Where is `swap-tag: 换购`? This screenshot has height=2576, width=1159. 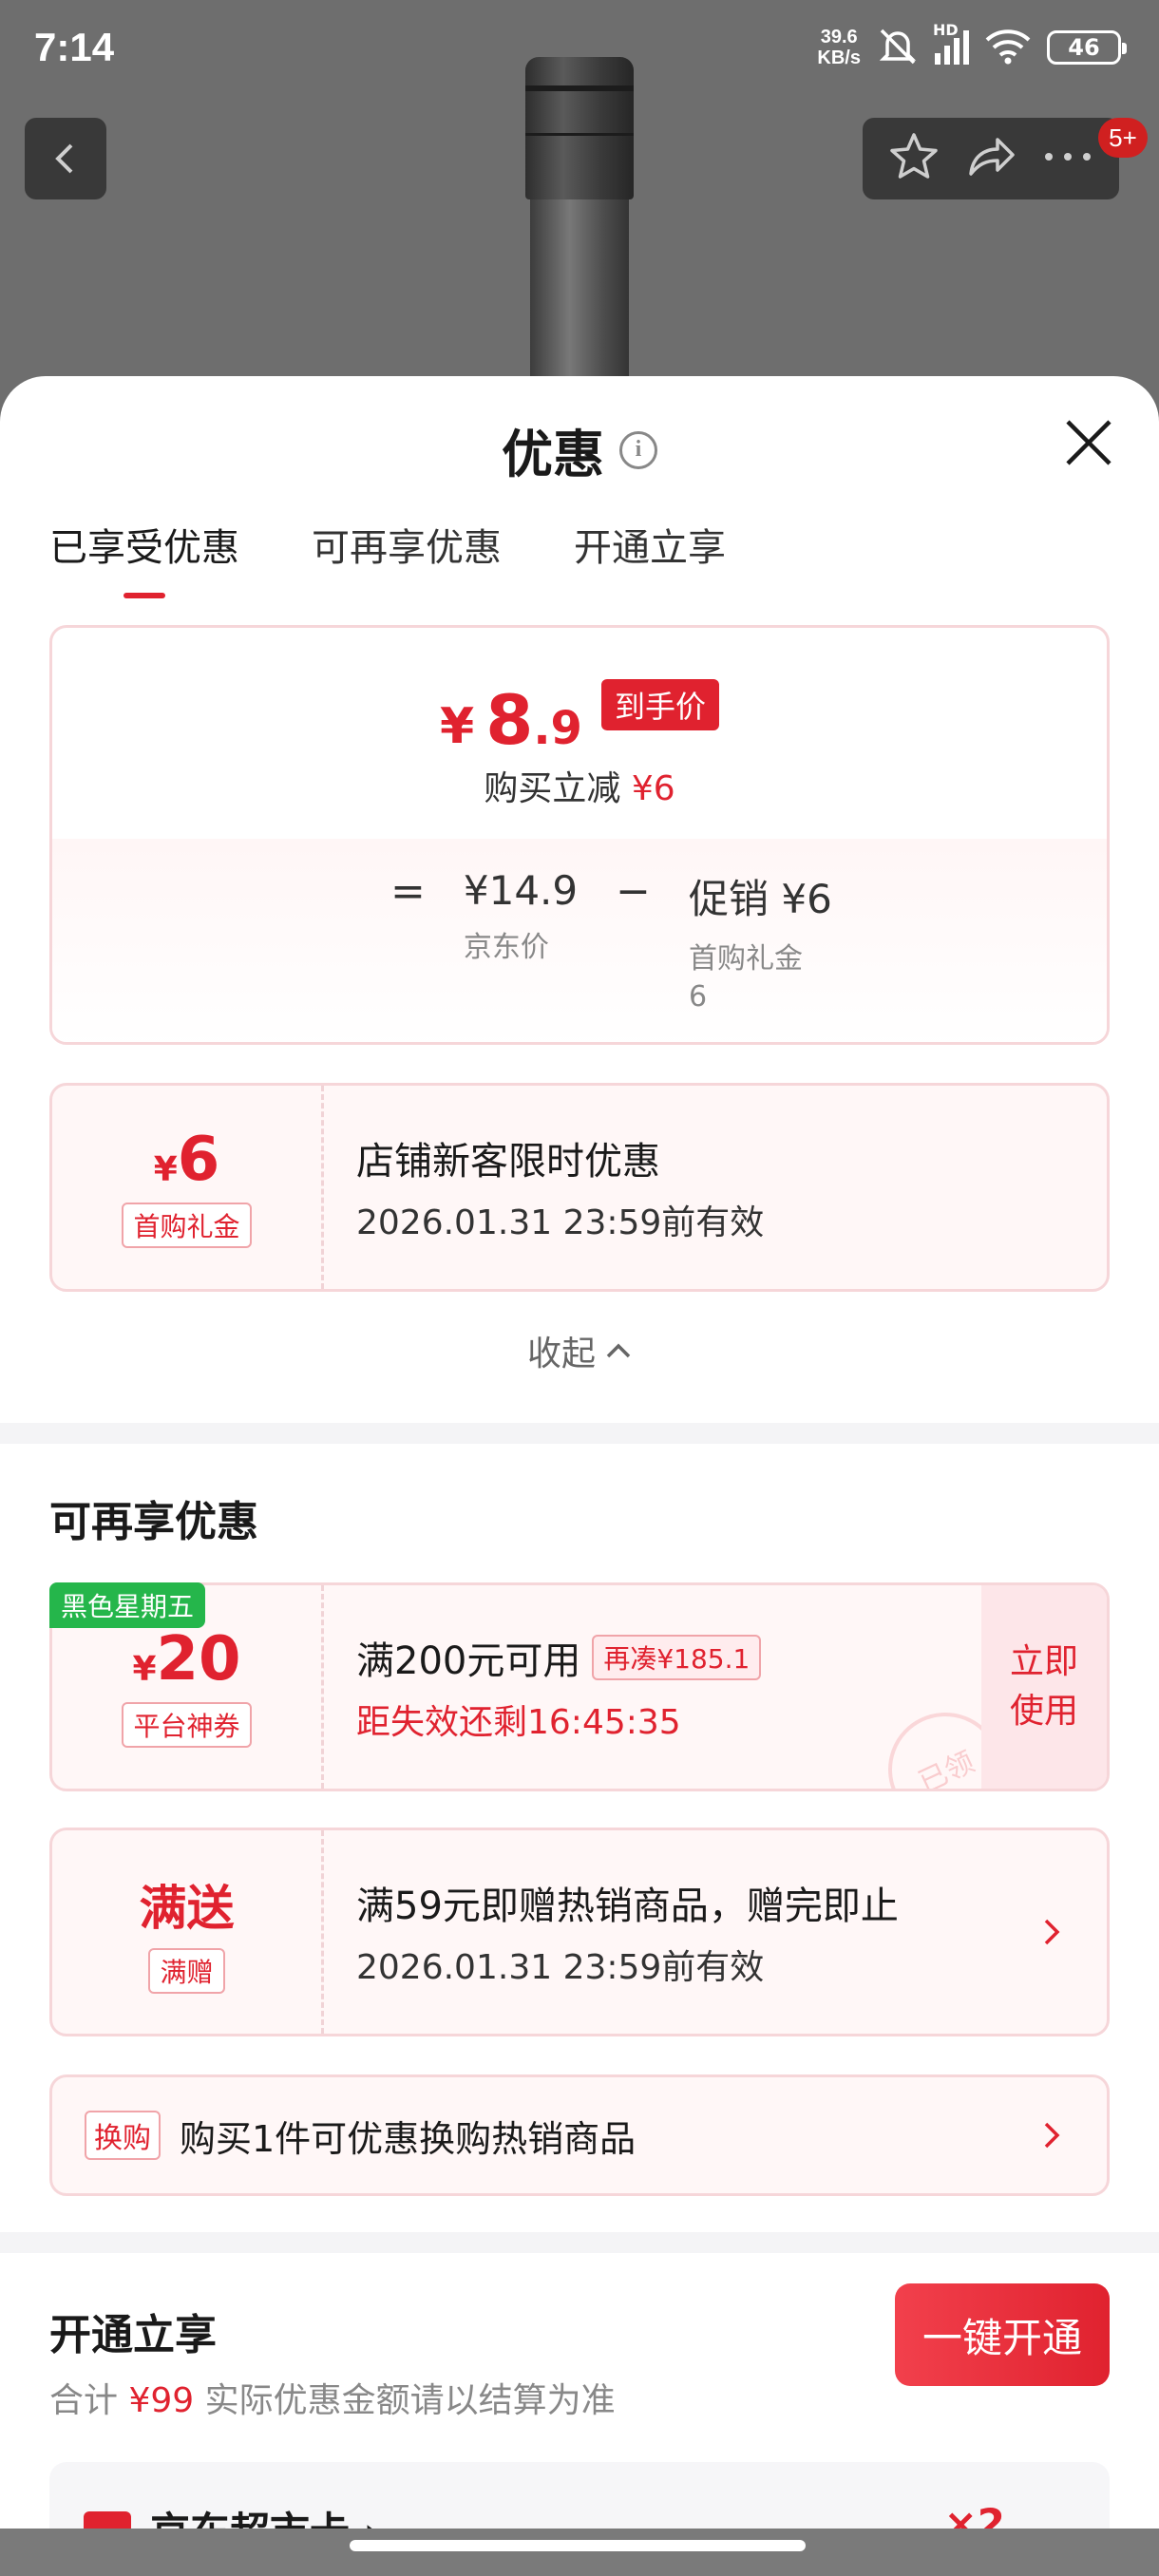 swap-tag: 换购 is located at coordinates (123, 2135).